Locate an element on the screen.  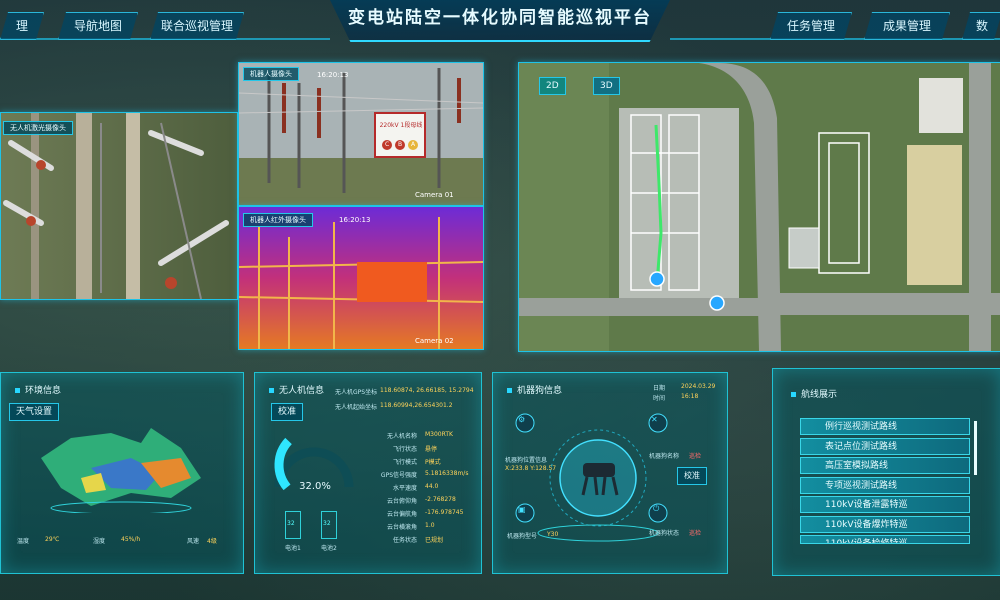
drone-stat-label: 云台偏航角 is located at coordinates (401, 514).